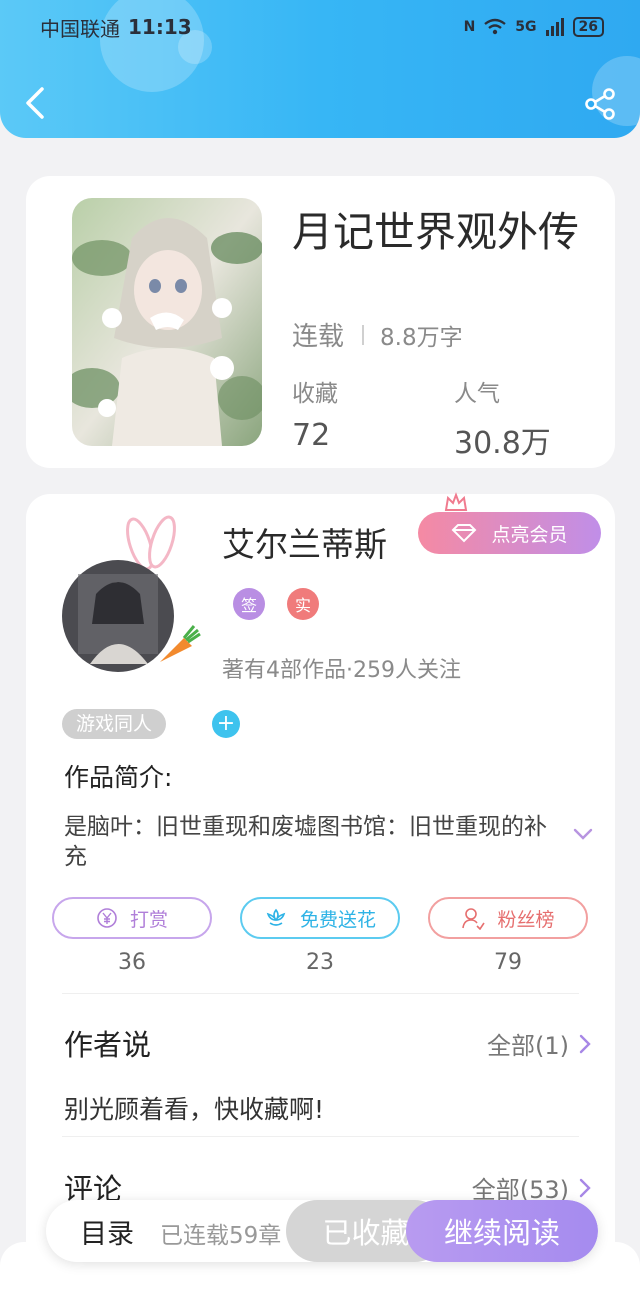 This screenshot has height=1307, width=640. I want to click on verified-badge: 实, so click(303, 604).